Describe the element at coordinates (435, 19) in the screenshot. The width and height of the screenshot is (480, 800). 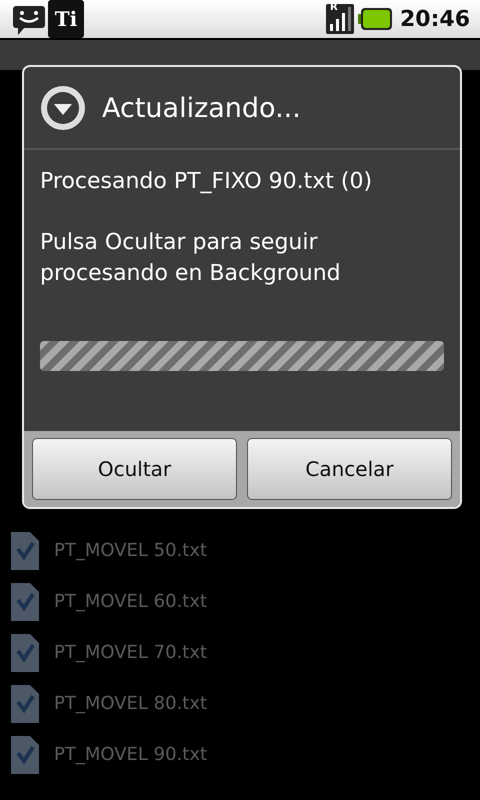
I see `clock: 20:46` at that location.